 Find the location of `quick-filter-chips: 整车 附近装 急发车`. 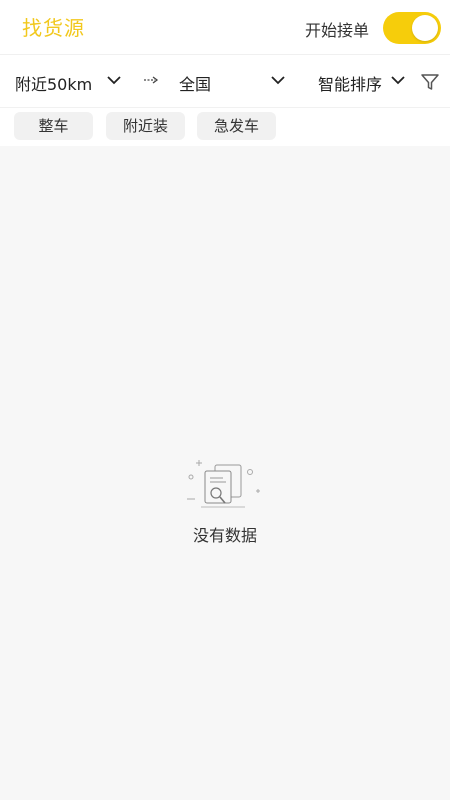

quick-filter-chips: 整车 附近装 急发车 is located at coordinates (225, 127).